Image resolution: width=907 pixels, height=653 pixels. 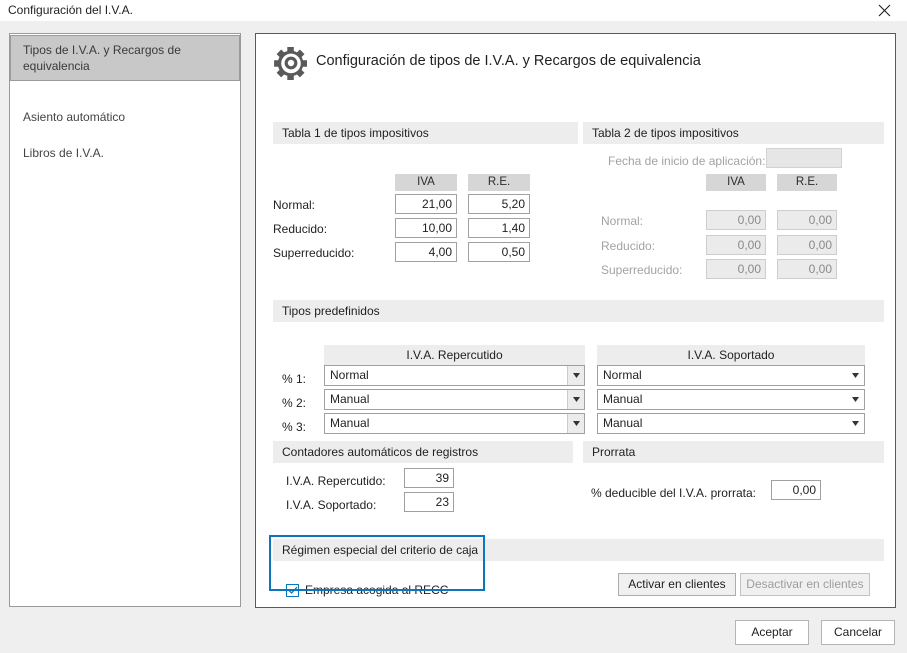 What do you see at coordinates (731, 423) in the screenshot?
I see `tipos-soportado-select-3: Manual` at bounding box center [731, 423].